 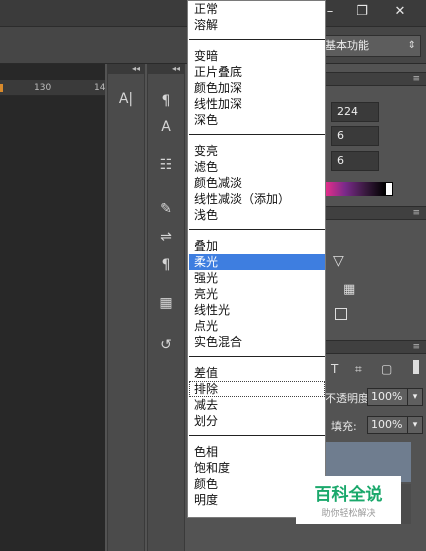 I want to click on layers-panel-header: ≡, so click(x=375, y=347).